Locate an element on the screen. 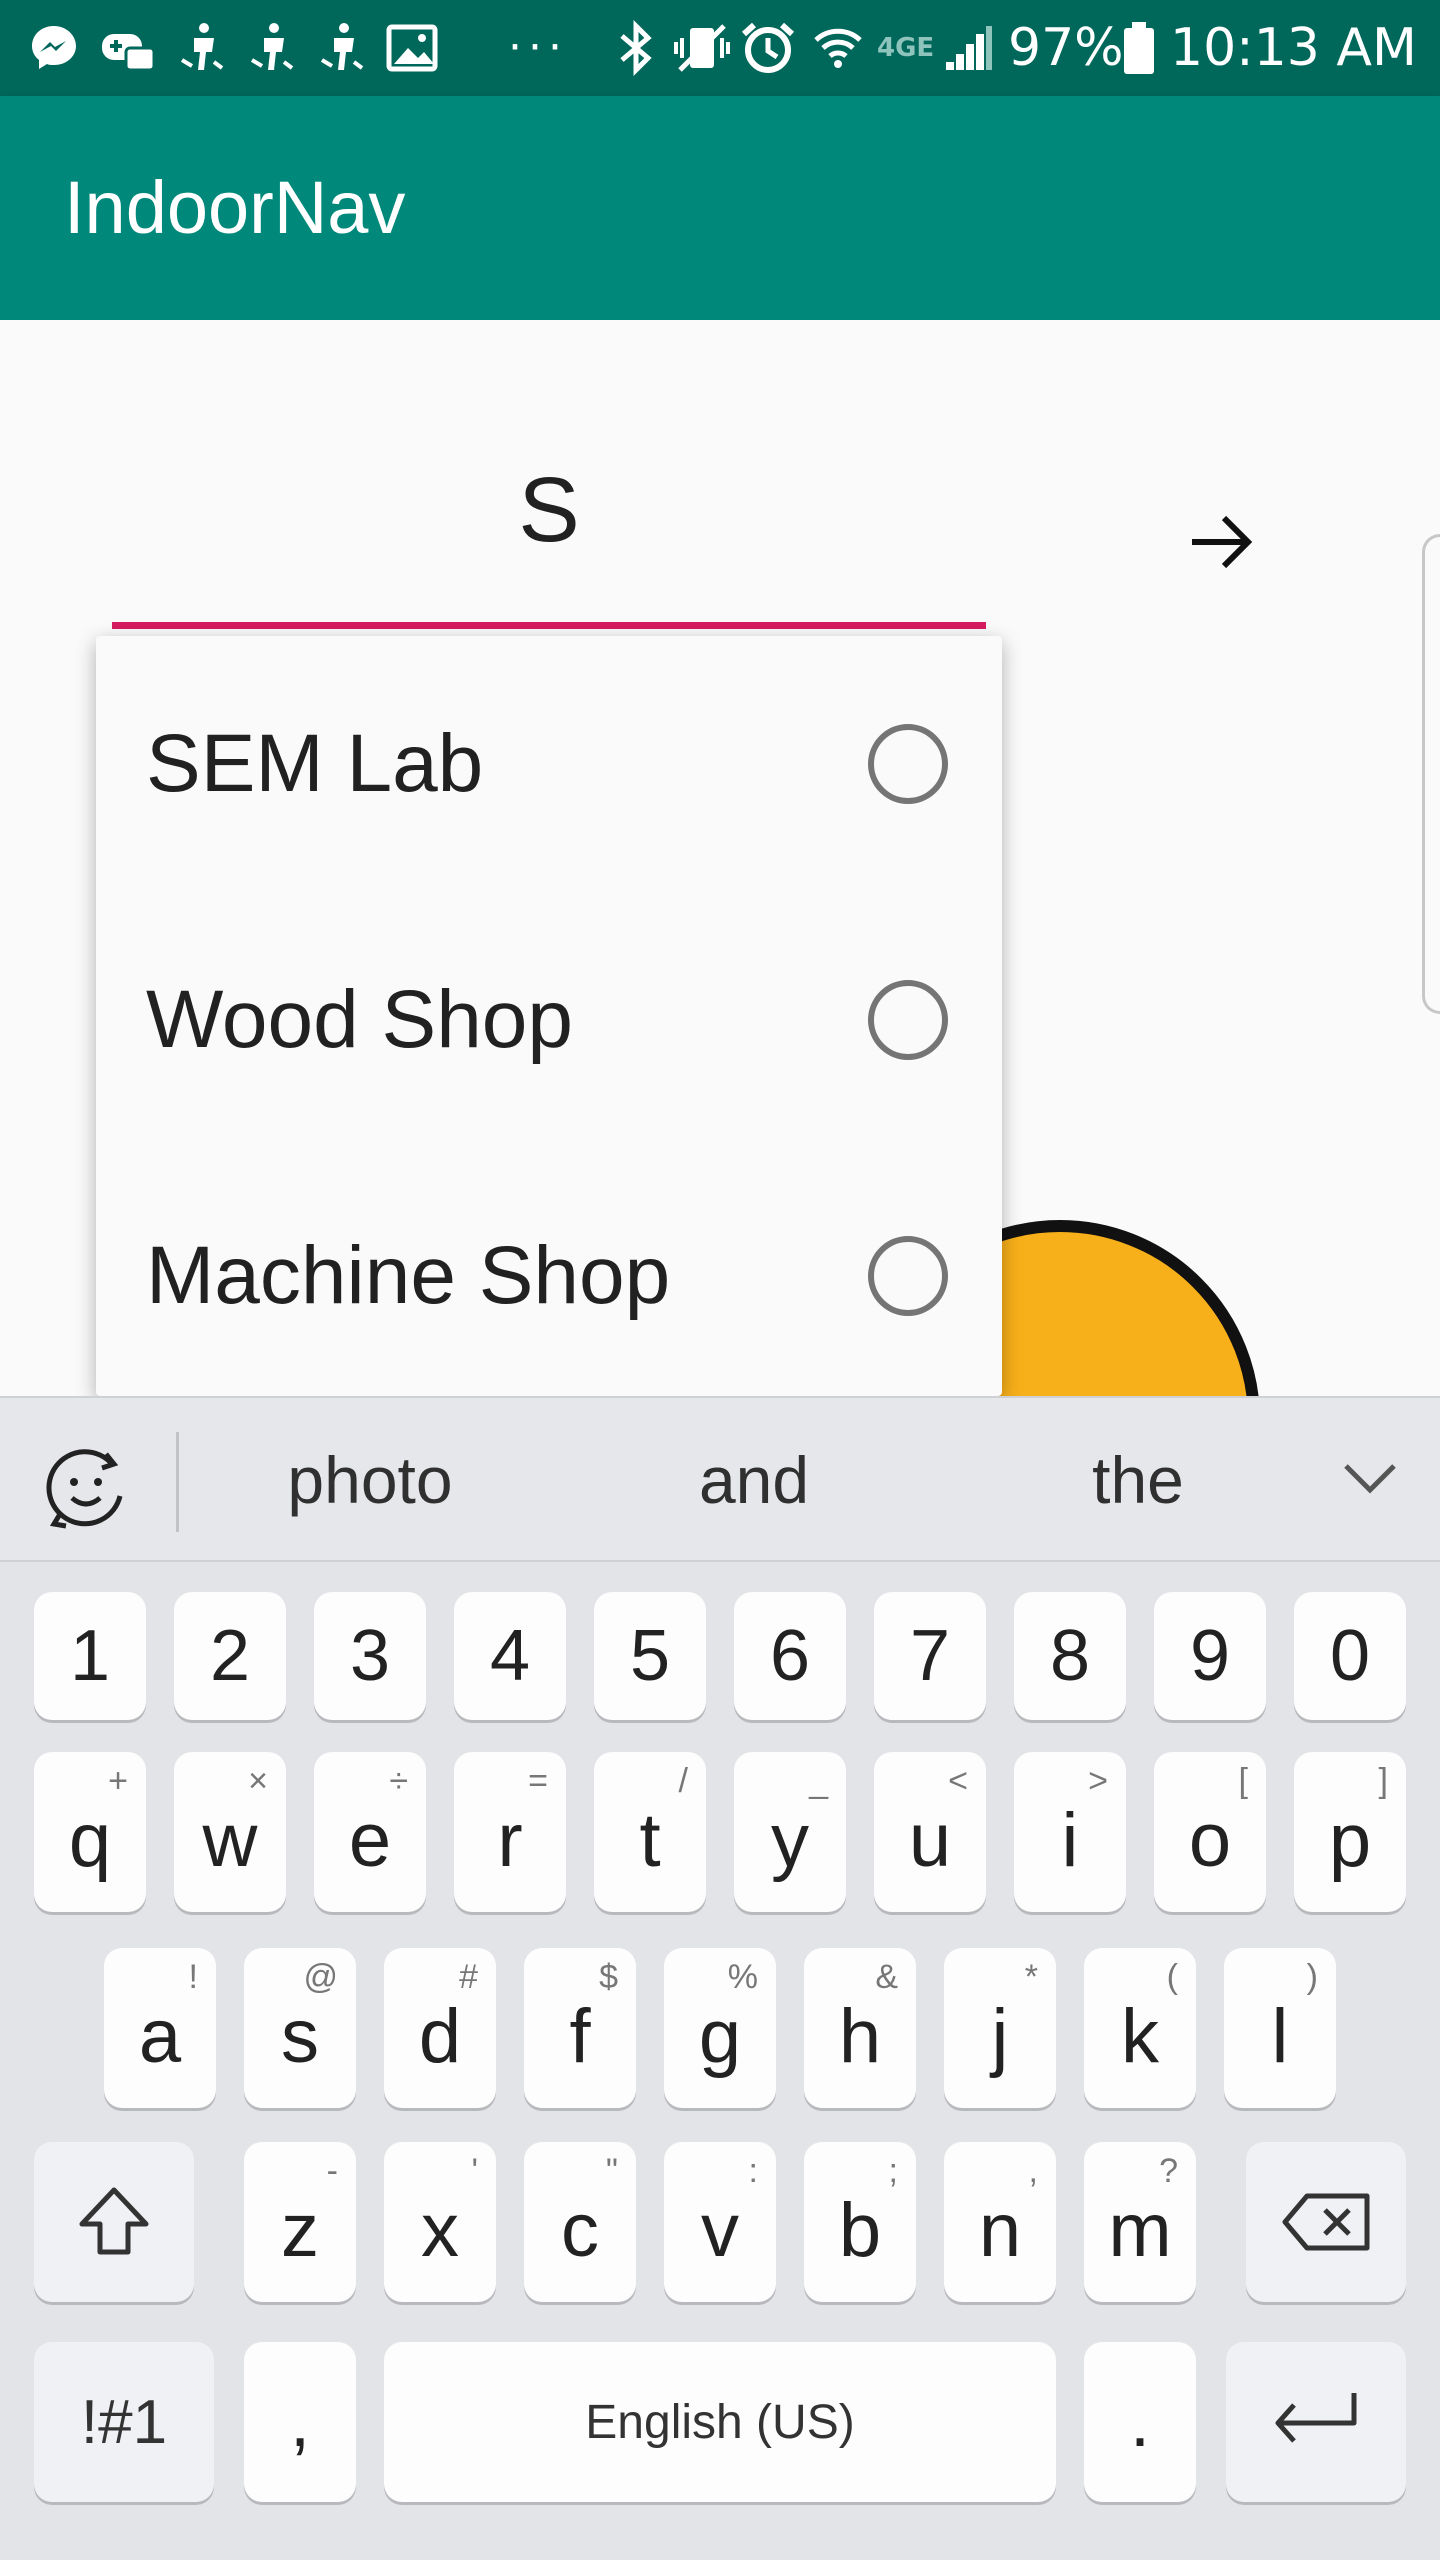 This screenshot has height=2560, width=1440. key-secondary-label: ( is located at coordinates (1172, 1977).